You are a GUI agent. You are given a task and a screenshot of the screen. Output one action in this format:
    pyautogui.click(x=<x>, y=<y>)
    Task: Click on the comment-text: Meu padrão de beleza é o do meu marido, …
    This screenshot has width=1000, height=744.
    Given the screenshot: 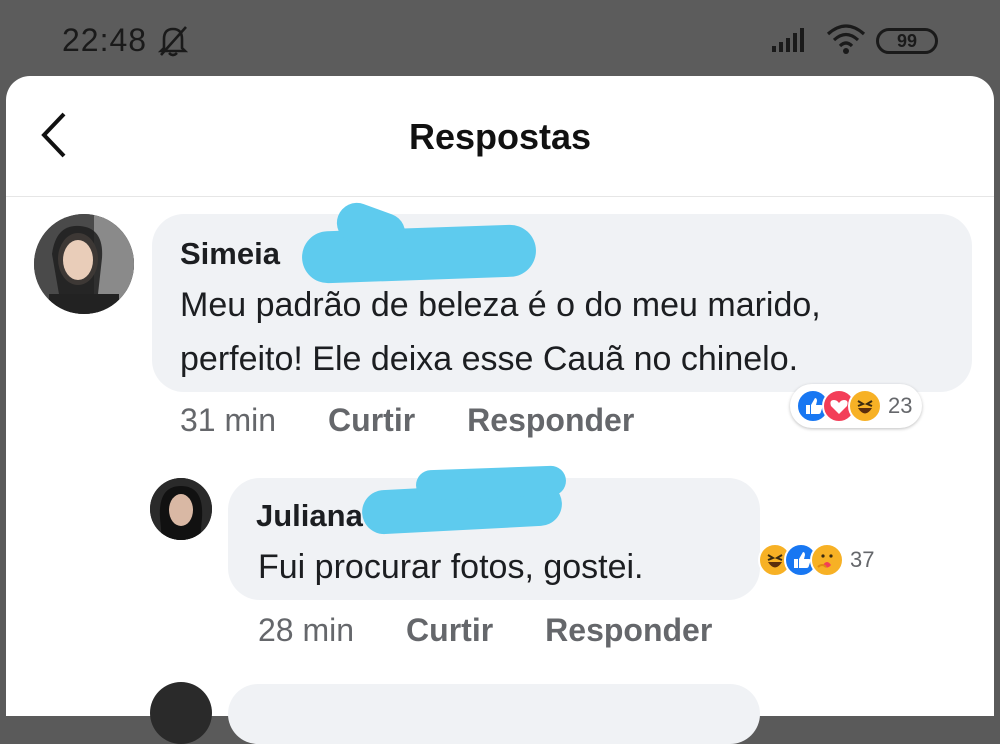 What is the action you would take?
    pyautogui.click(x=500, y=332)
    